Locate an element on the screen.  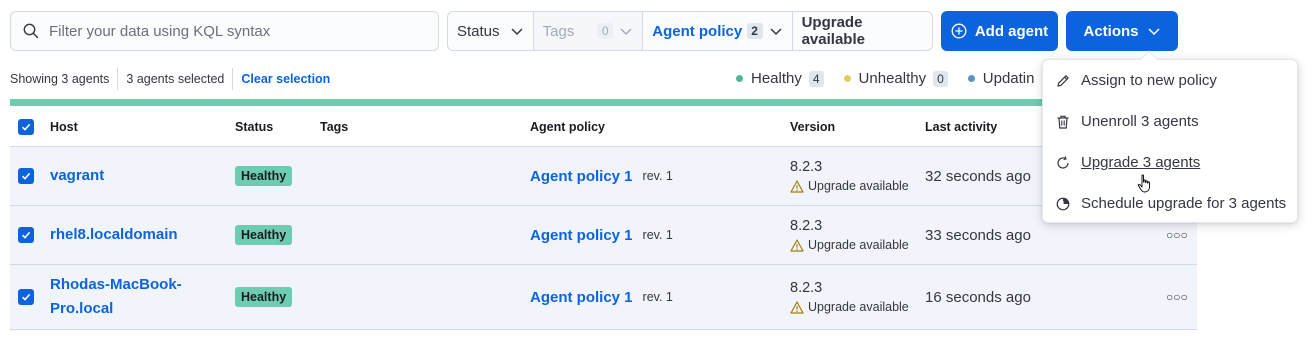
selected-count: 3 agents selected is located at coordinates (175, 79).